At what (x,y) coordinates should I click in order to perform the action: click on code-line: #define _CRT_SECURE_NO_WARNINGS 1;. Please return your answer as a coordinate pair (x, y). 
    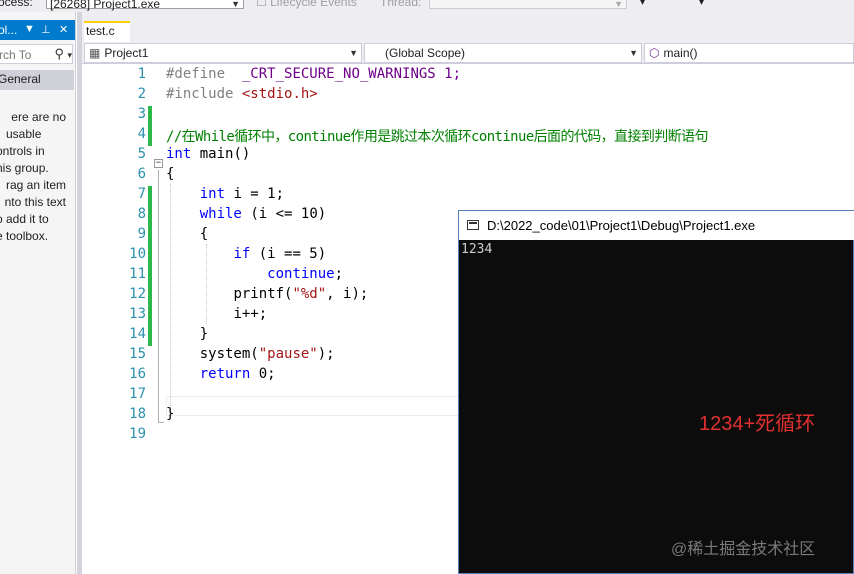
    Looking at the image, I should click on (313, 74).